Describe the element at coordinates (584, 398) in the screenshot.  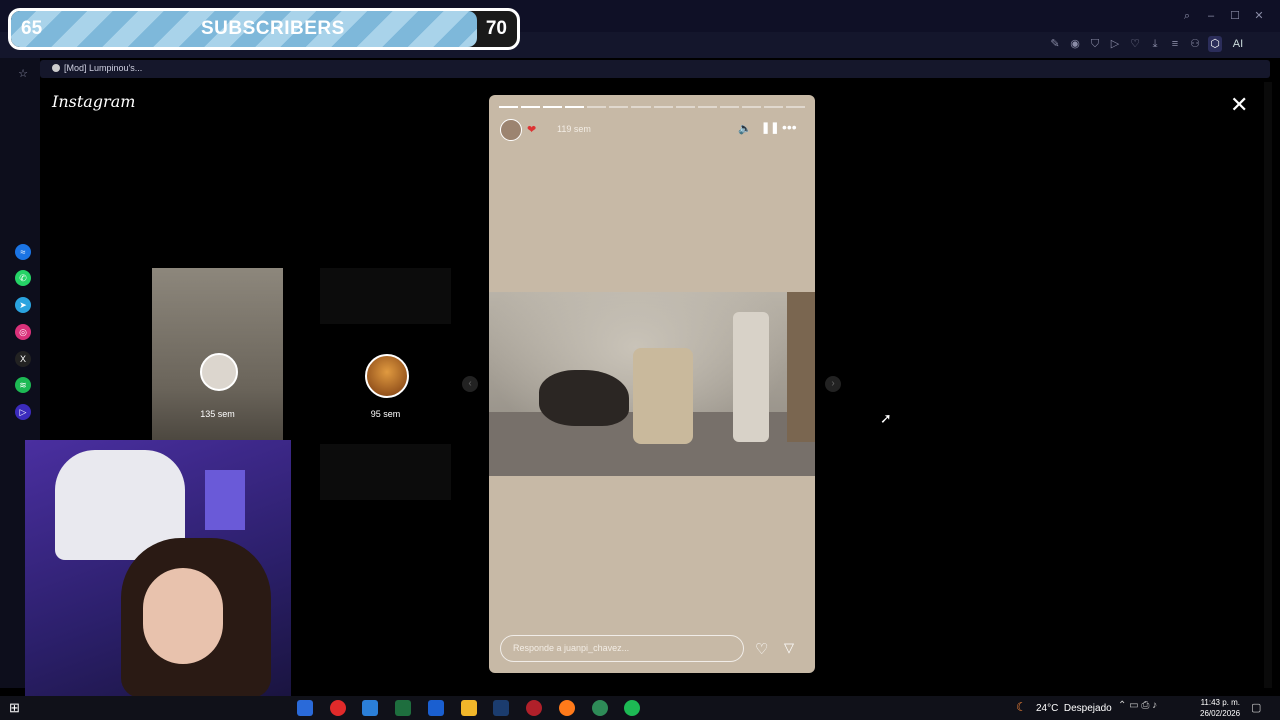
I see `sea-lion` at that location.